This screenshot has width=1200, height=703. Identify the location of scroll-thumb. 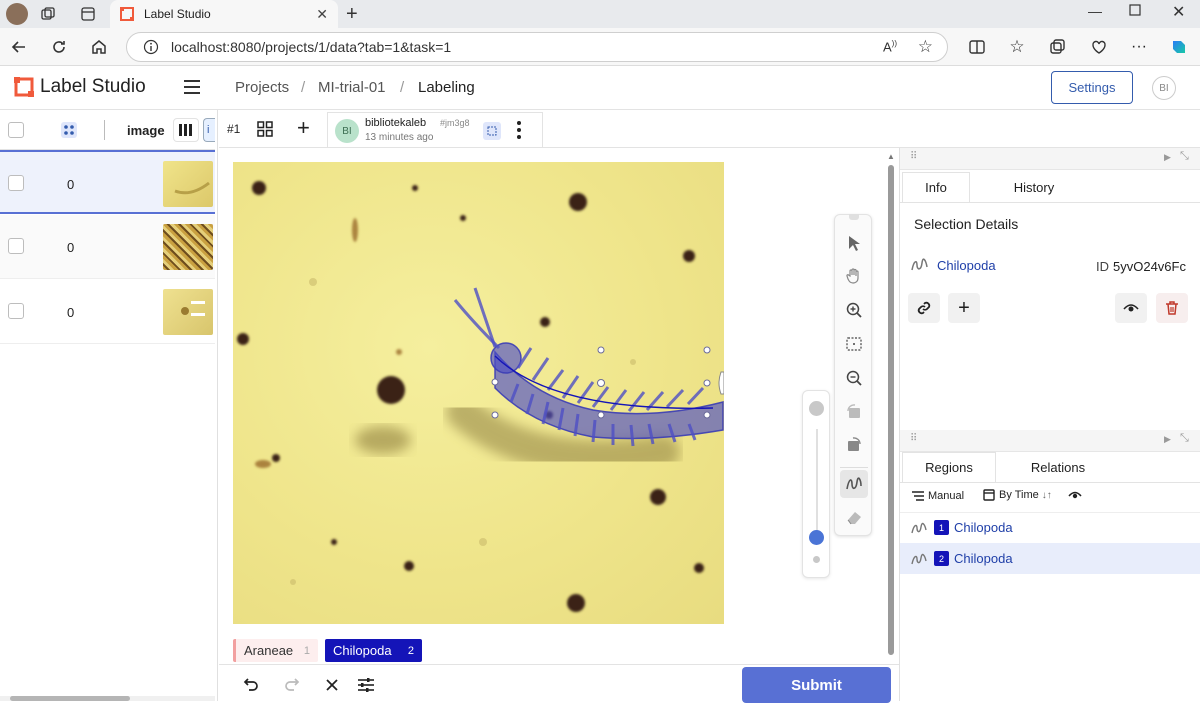
(891, 410).